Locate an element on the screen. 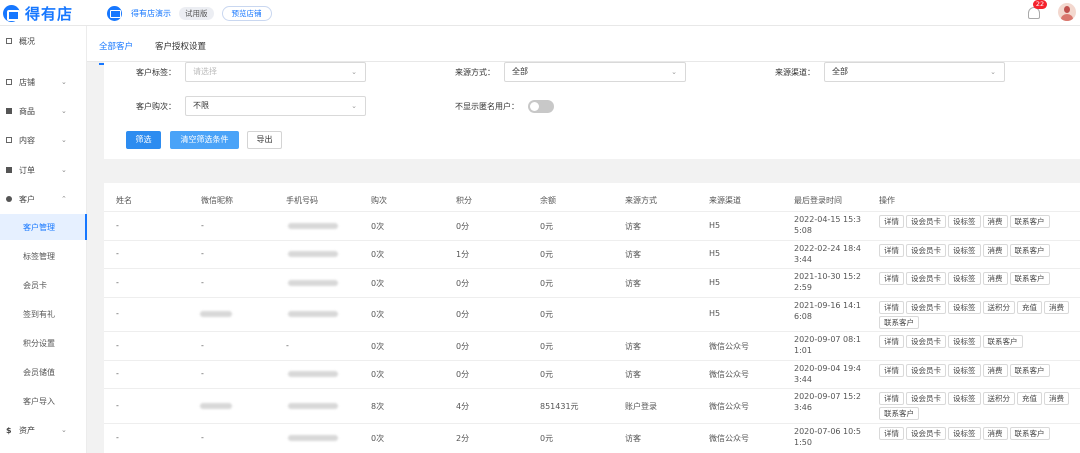 Image resolution: width=1080 pixels, height=453 pixels. sidebar-sub-label: 客户导入 is located at coordinates (39, 401).